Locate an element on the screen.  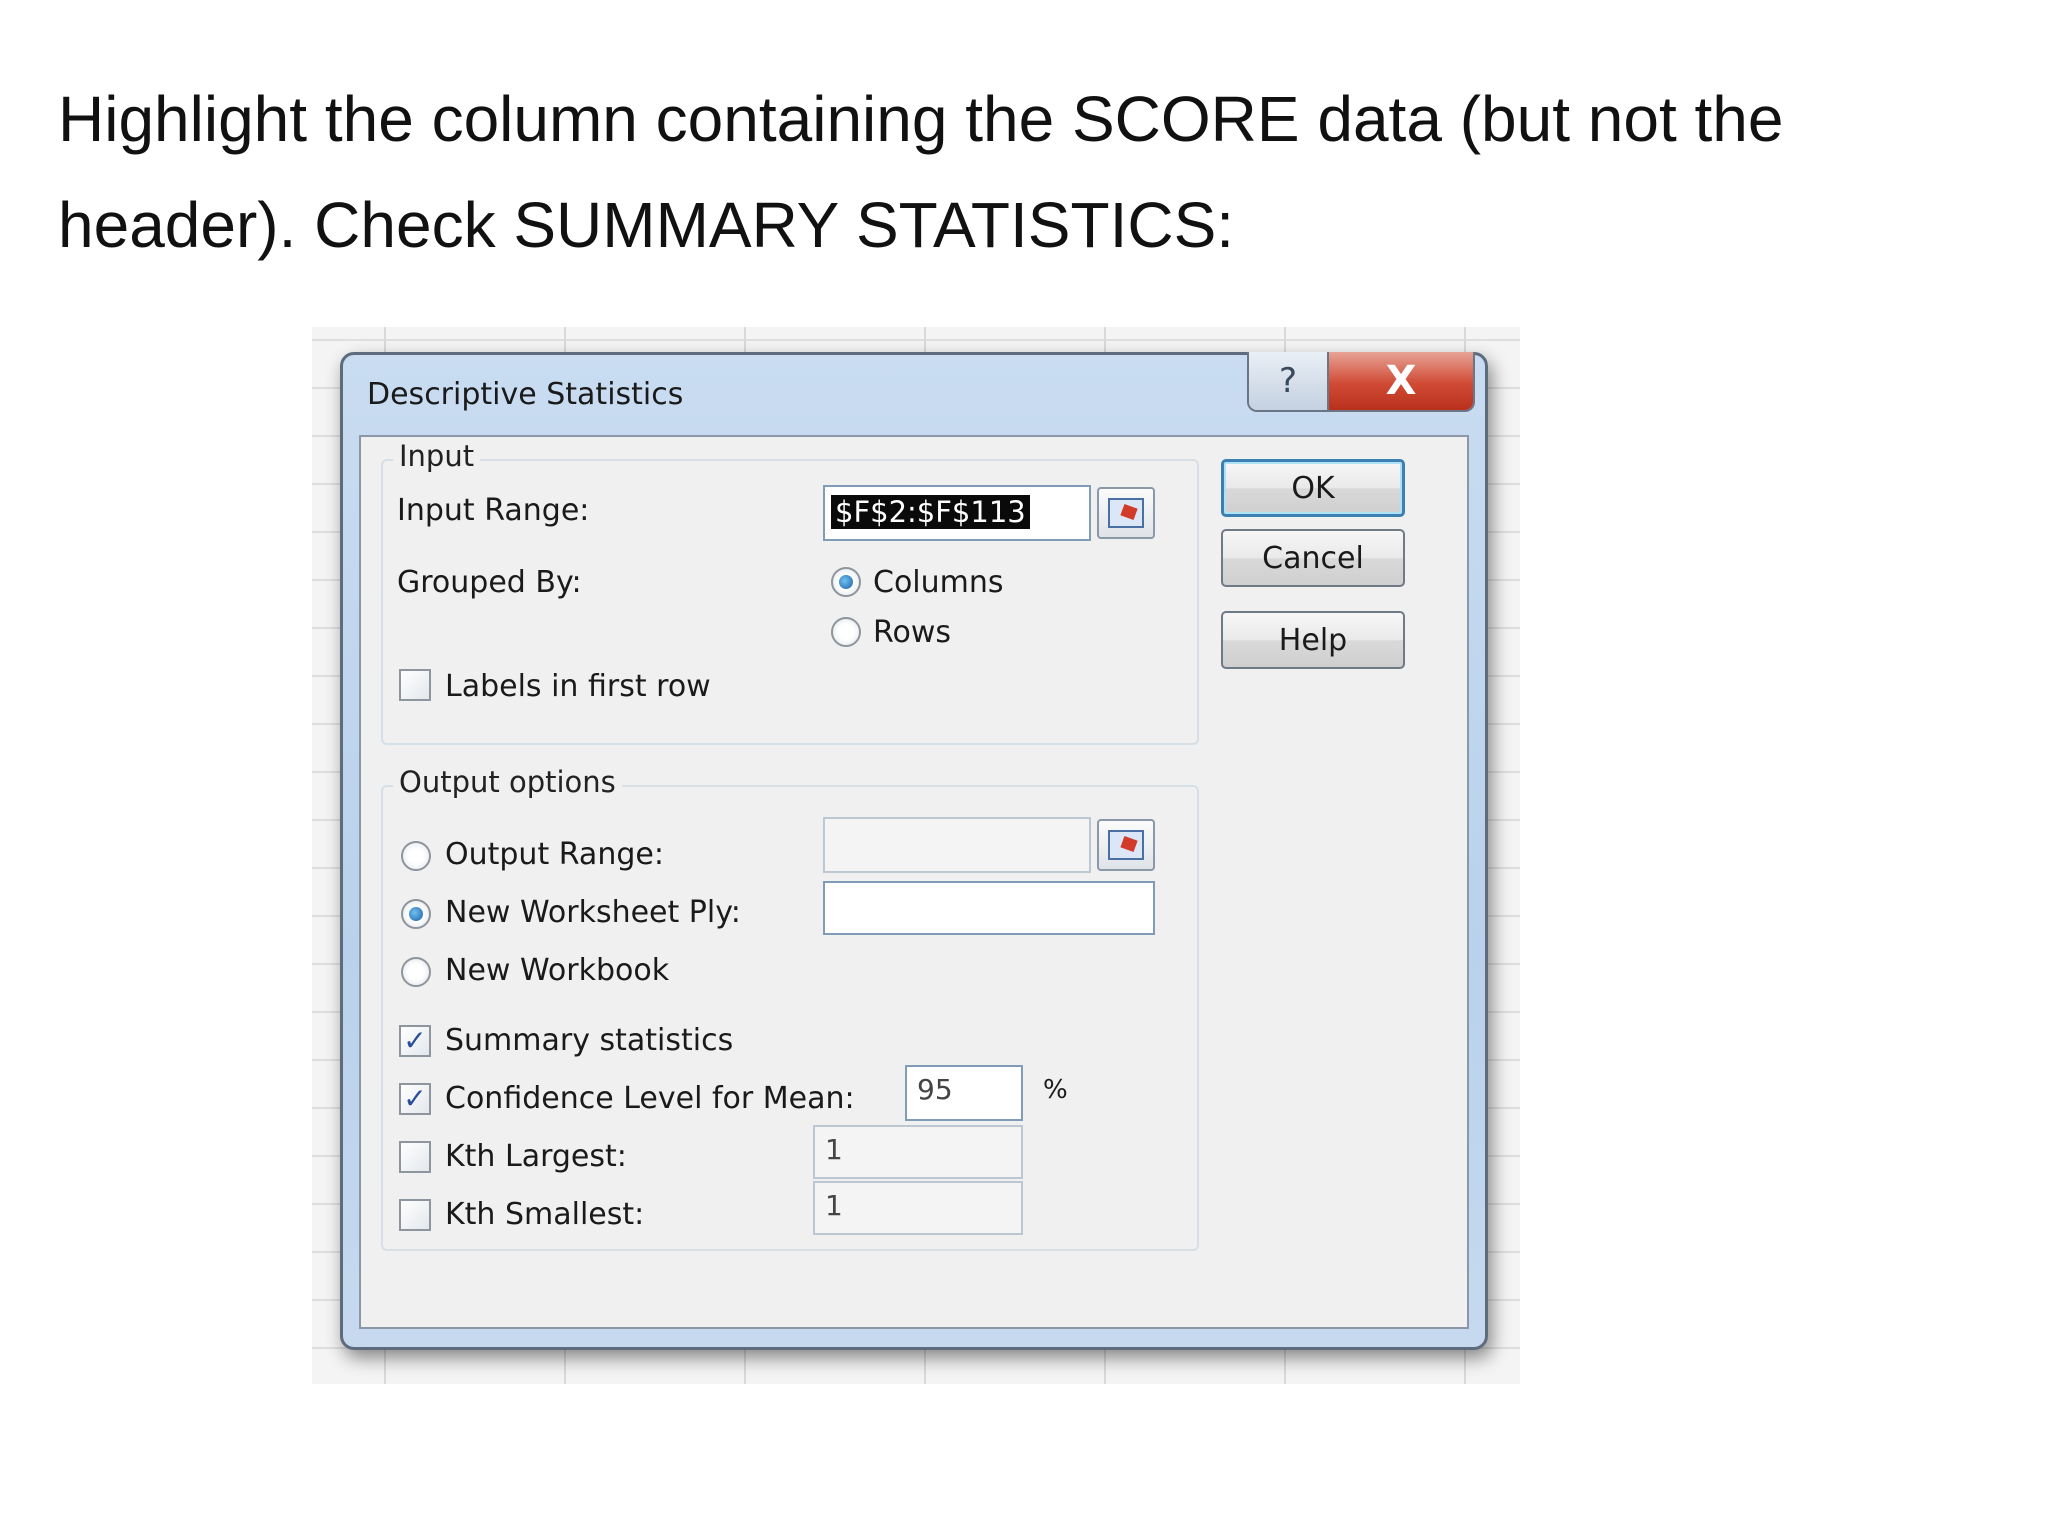
kth-smallest-checkbox is located at coordinates (415, 1215).